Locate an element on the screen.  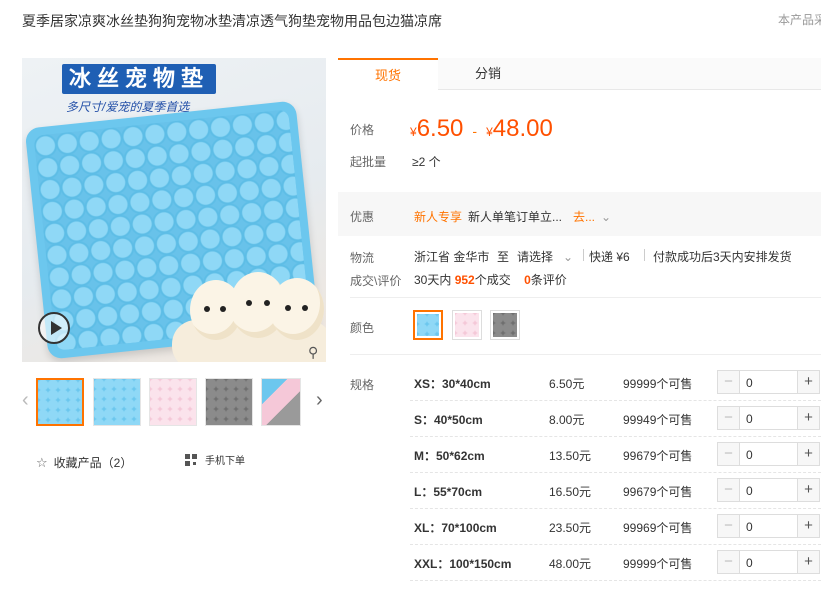
color-swatch-grey is located at coordinates (505, 325).